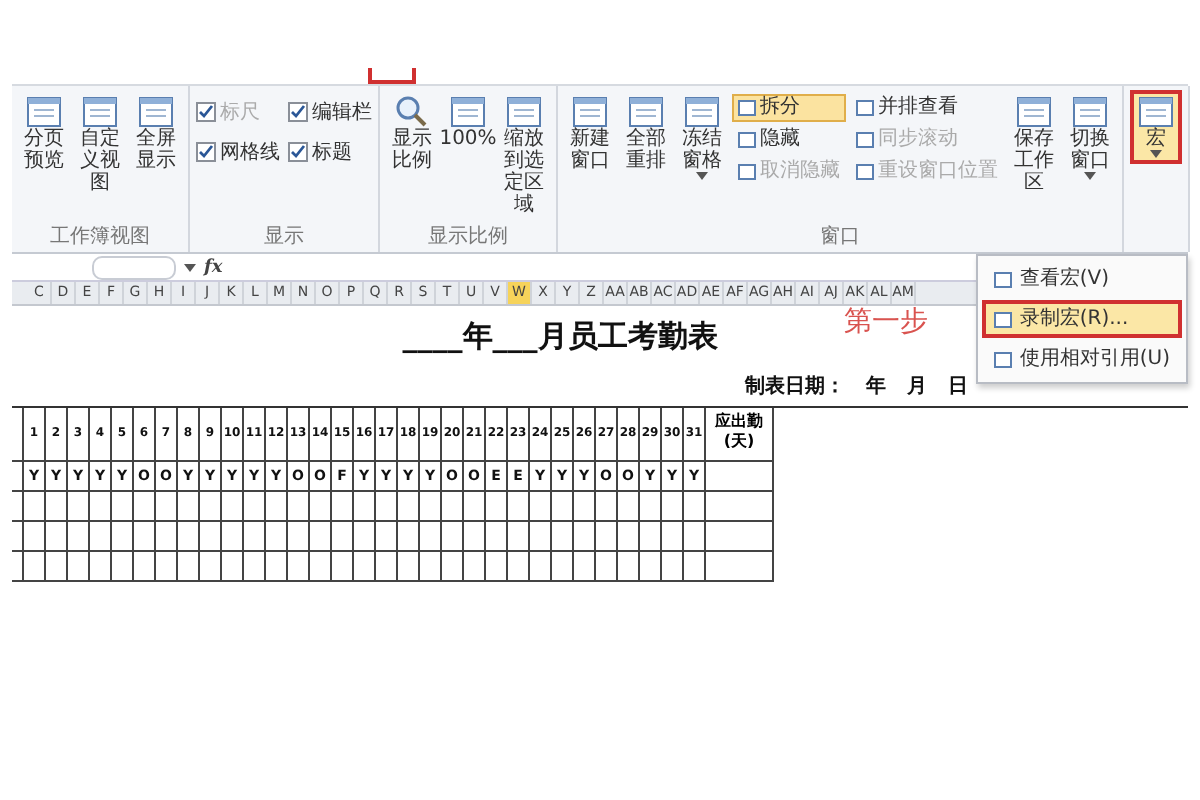  I want to click on ribbon-small-button: 隐藏, so click(789, 140).